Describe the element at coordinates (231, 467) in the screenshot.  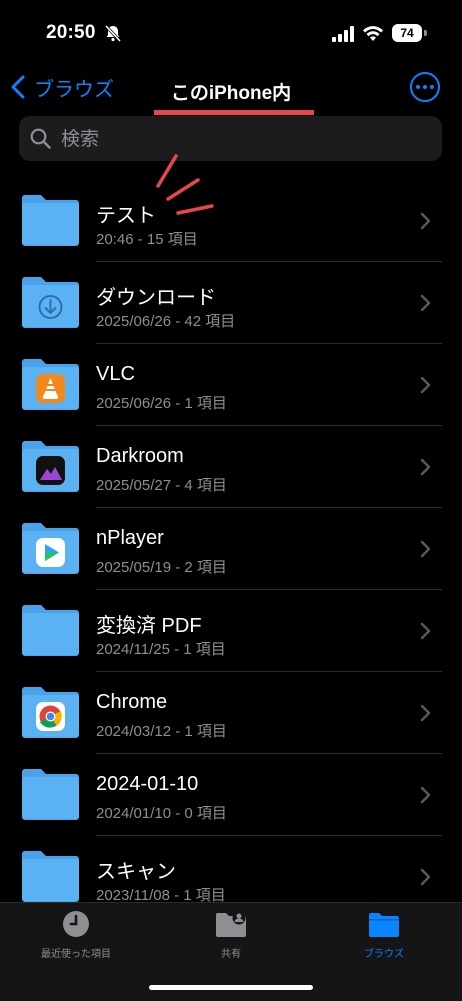
I see `list-item: Darkroom 2025/05/27 - 4 項目` at that location.